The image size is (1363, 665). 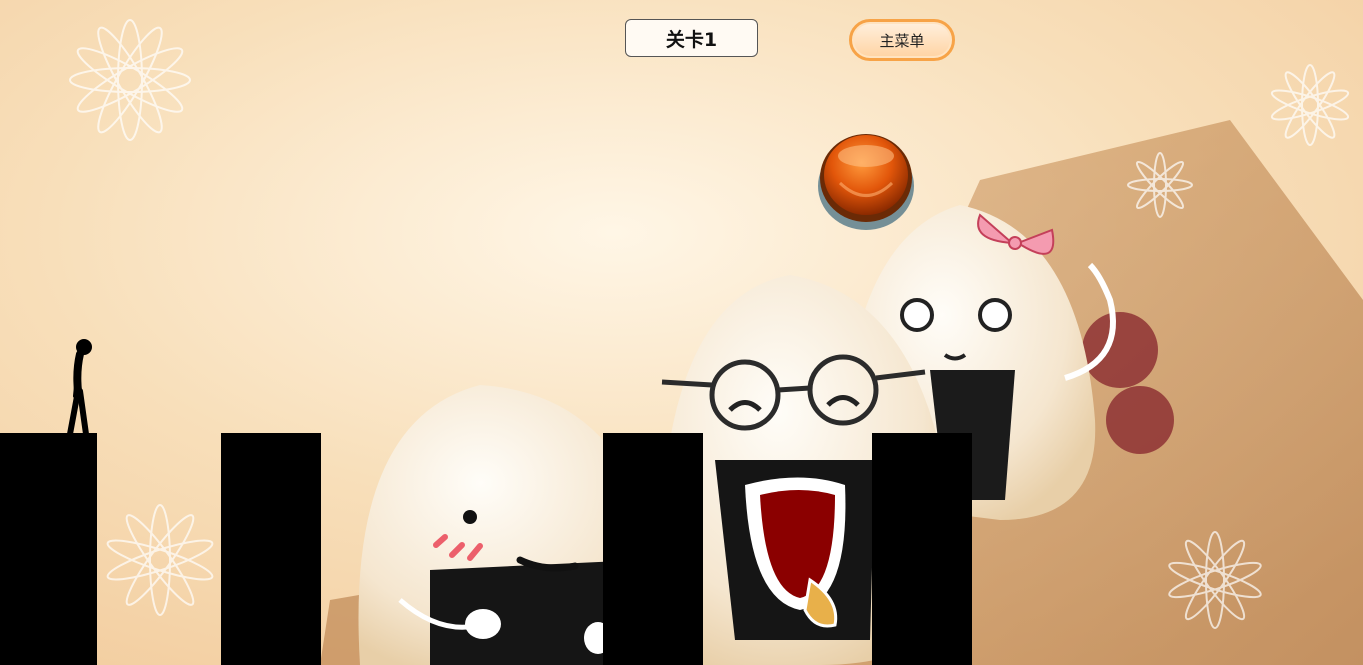 I want to click on level-indicator: 关卡1, so click(x=691, y=38).